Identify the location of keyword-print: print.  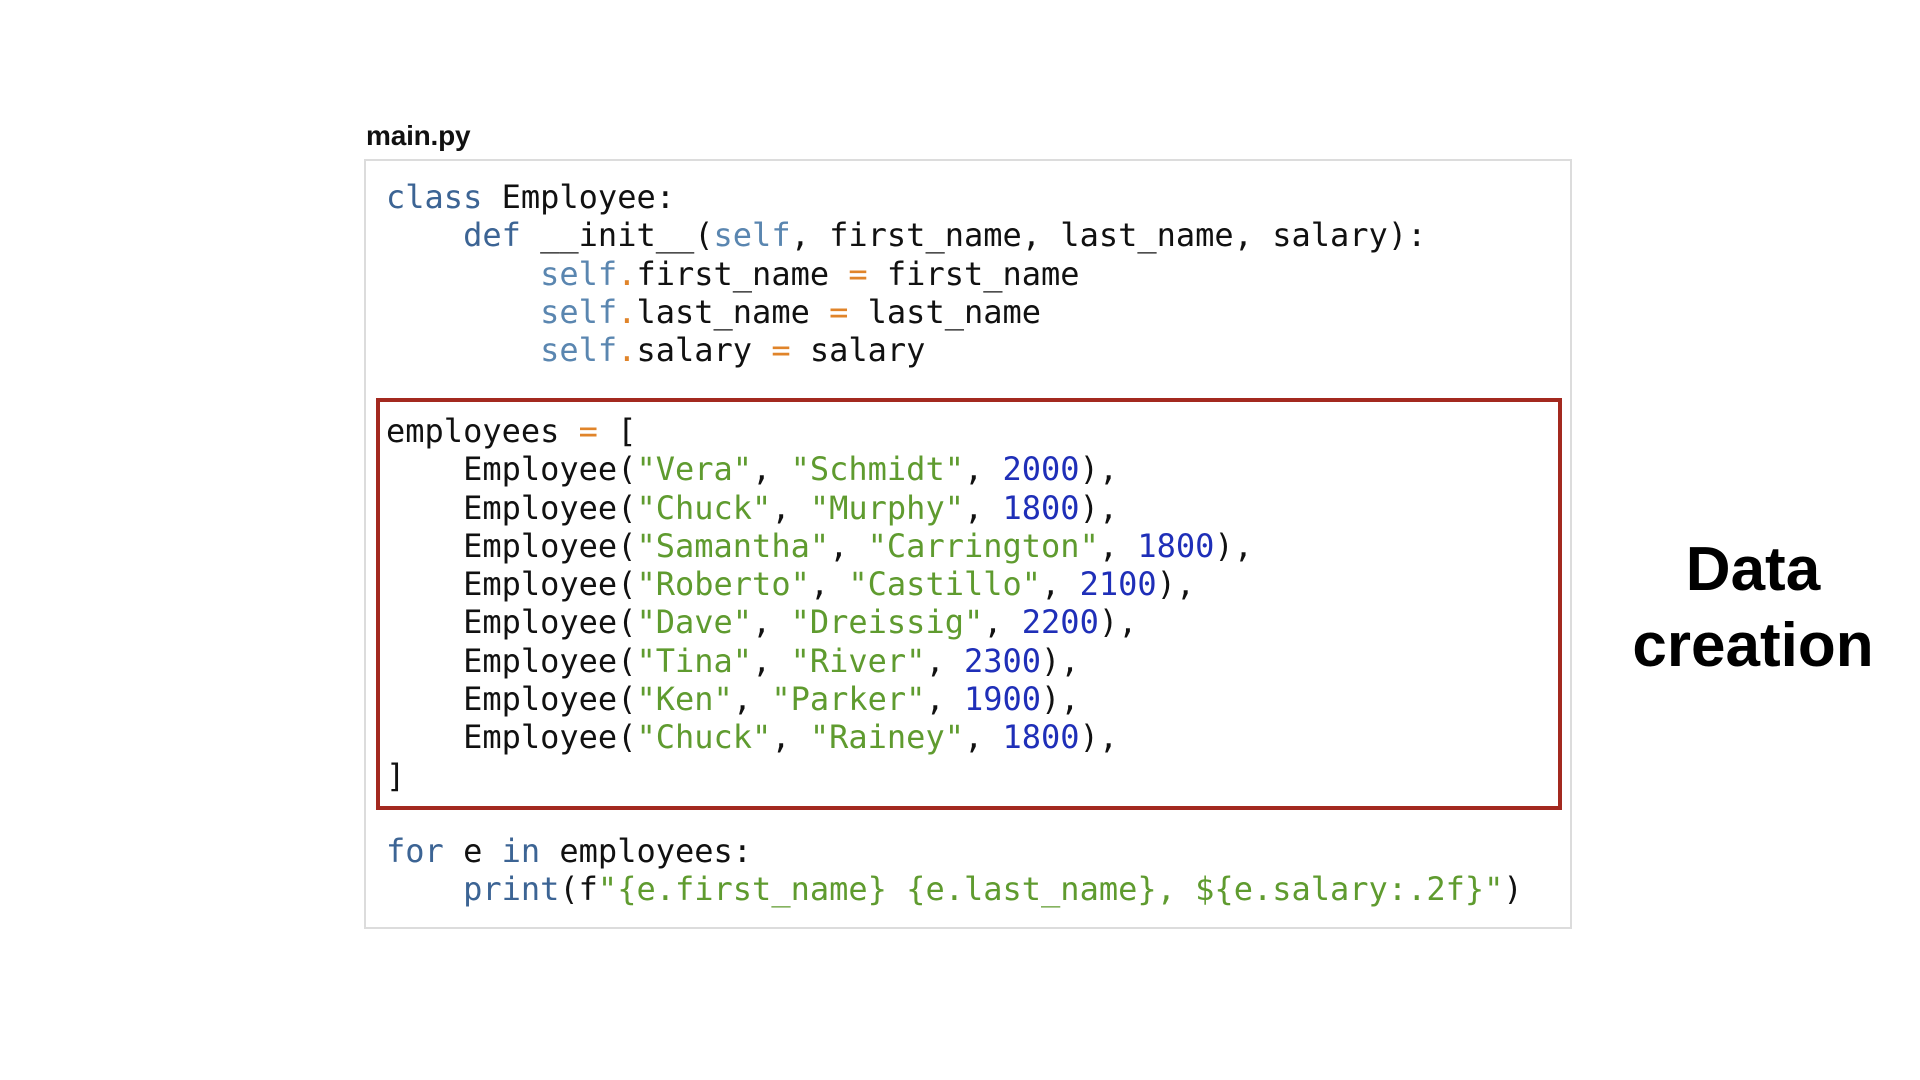
(511, 889).